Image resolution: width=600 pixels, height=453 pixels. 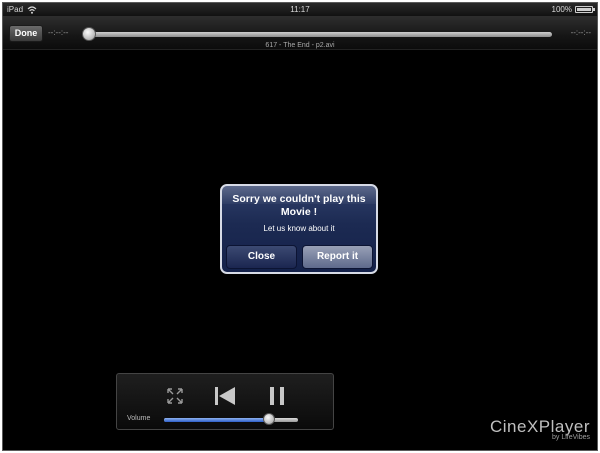 I want to click on report-button: Report it, so click(x=337, y=257).